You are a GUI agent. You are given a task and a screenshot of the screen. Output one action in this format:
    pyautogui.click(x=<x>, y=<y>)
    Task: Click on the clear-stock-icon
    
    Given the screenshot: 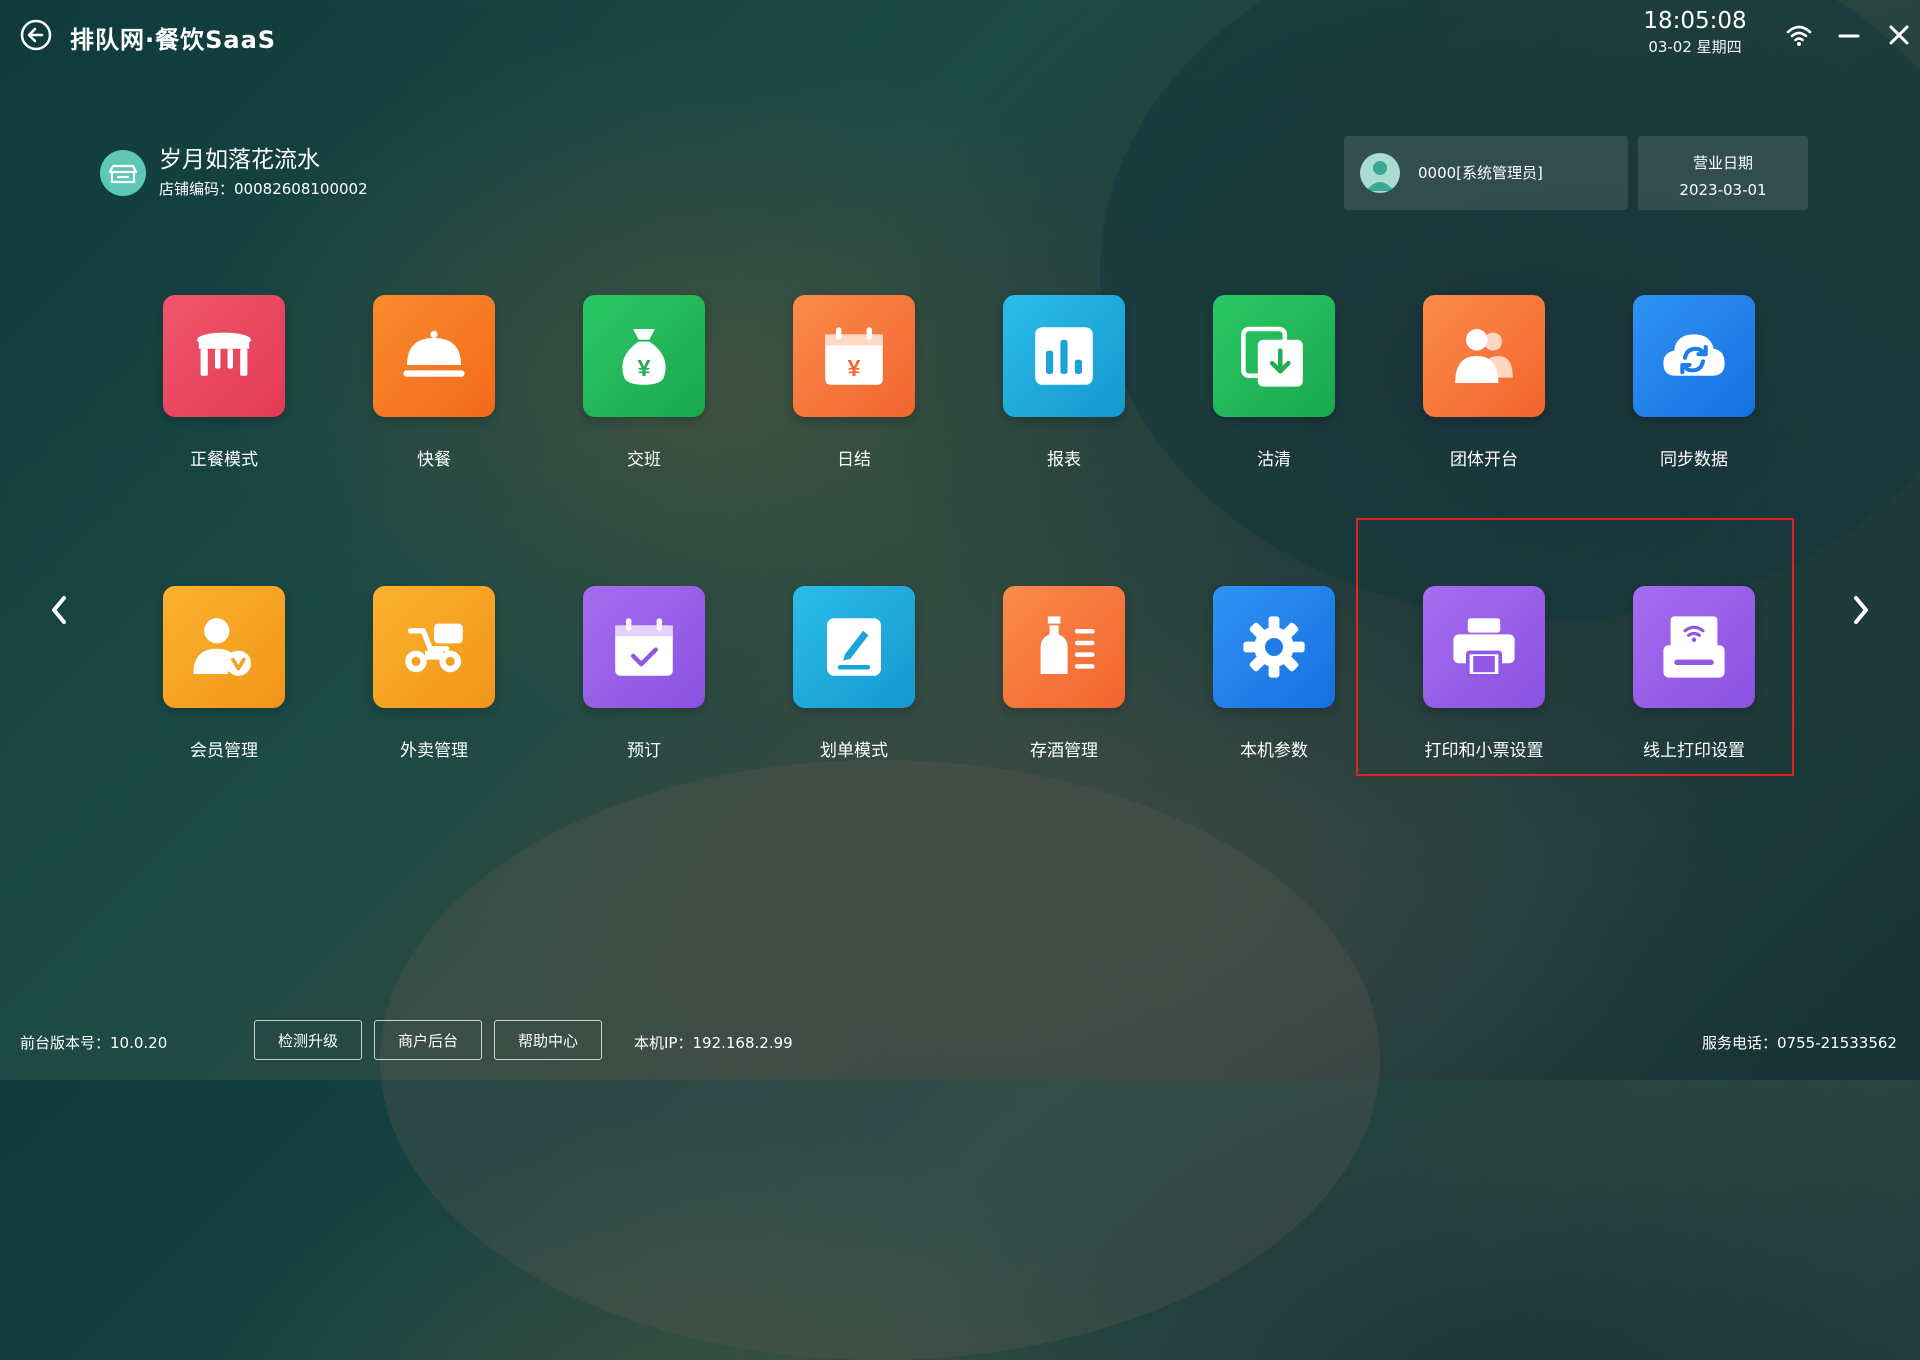 What is the action you would take?
    pyautogui.click(x=1274, y=356)
    